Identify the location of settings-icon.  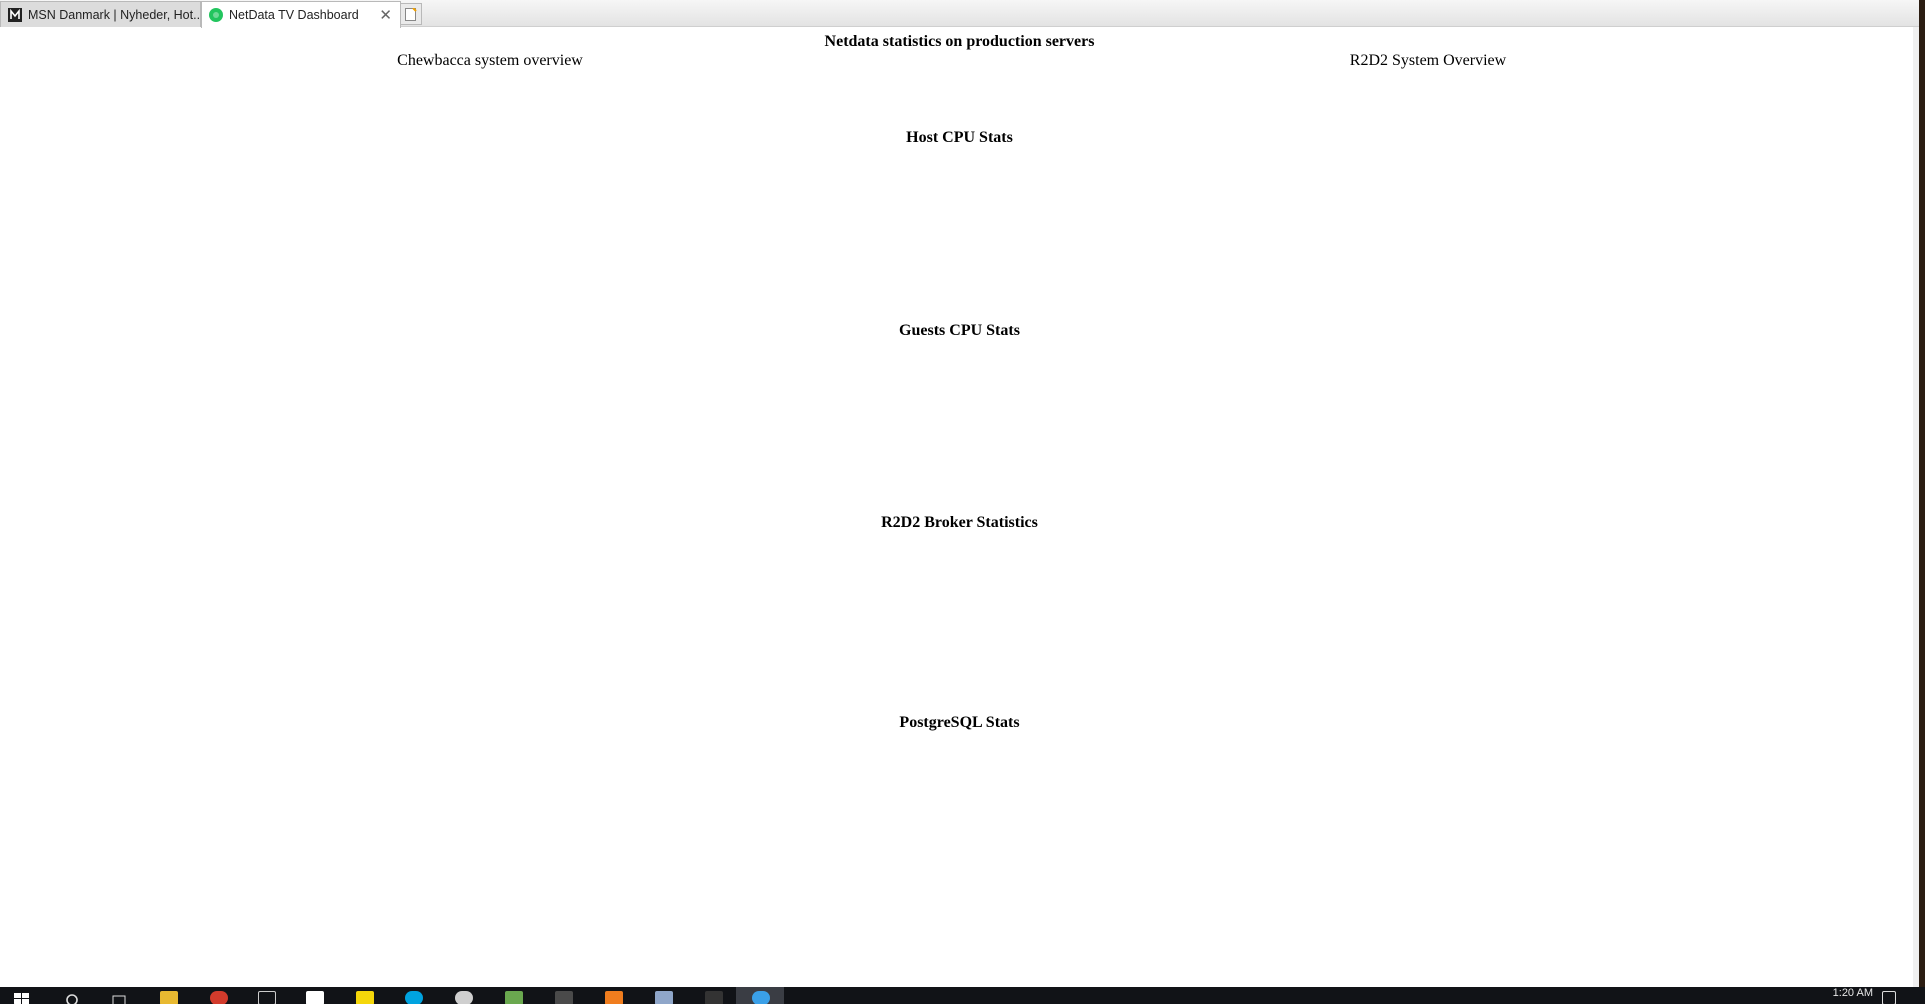
(464, 997).